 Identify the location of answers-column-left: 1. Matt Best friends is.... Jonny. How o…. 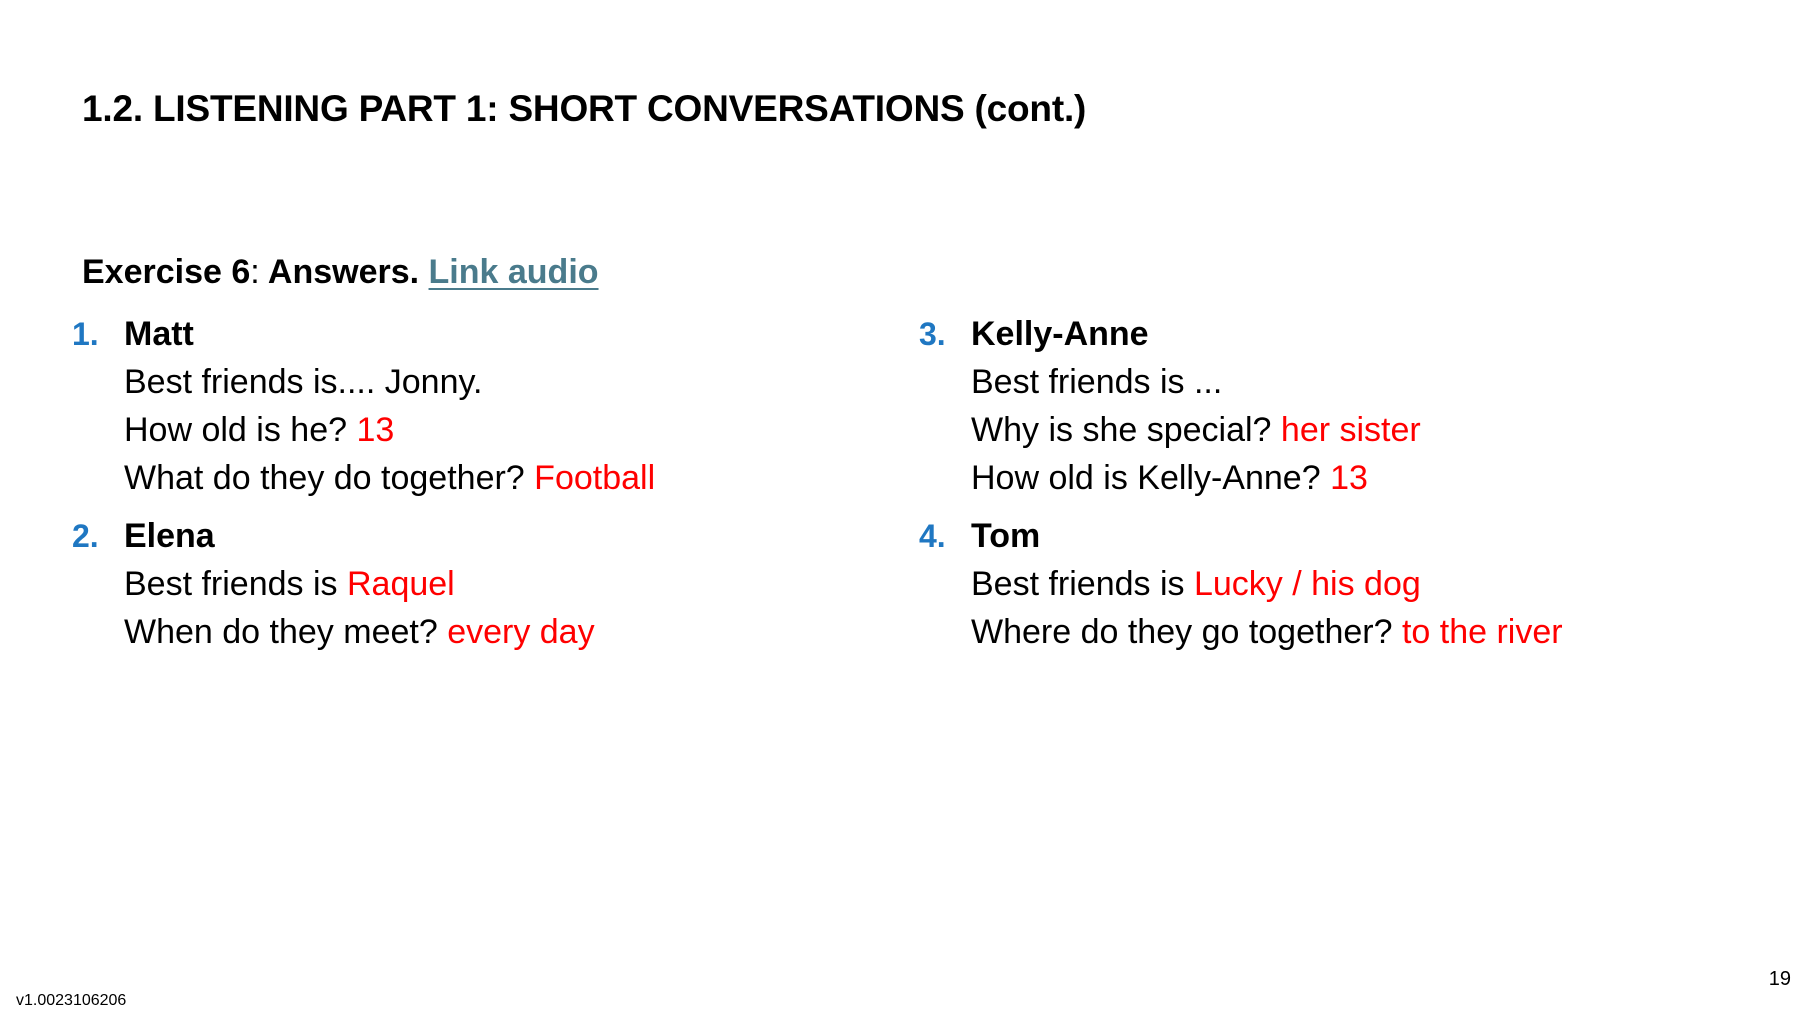
(363, 488).